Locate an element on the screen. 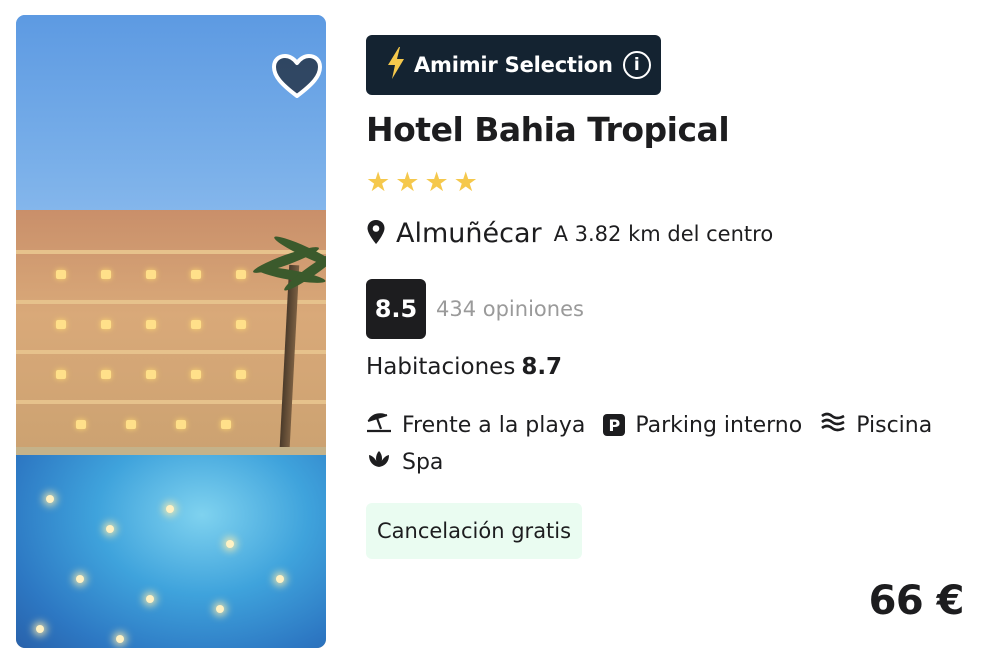 Image resolution: width=1004 pixels, height=666 pixels. free-cancellation-badge: Cancelación gratis is located at coordinates (474, 531).